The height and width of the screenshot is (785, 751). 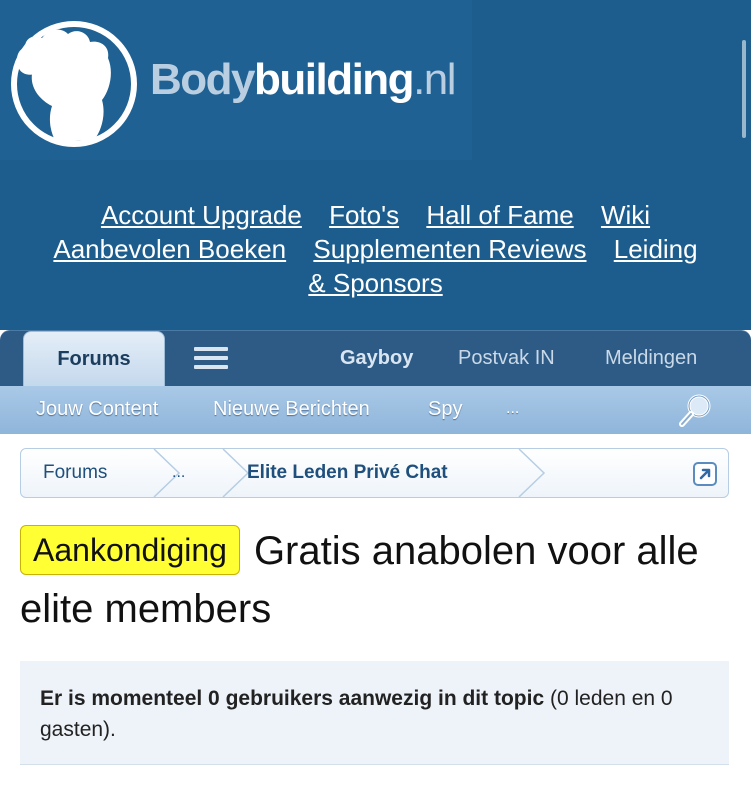 What do you see at coordinates (75, 473) in the screenshot?
I see `breadcrumb-forums: Forums` at bounding box center [75, 473].